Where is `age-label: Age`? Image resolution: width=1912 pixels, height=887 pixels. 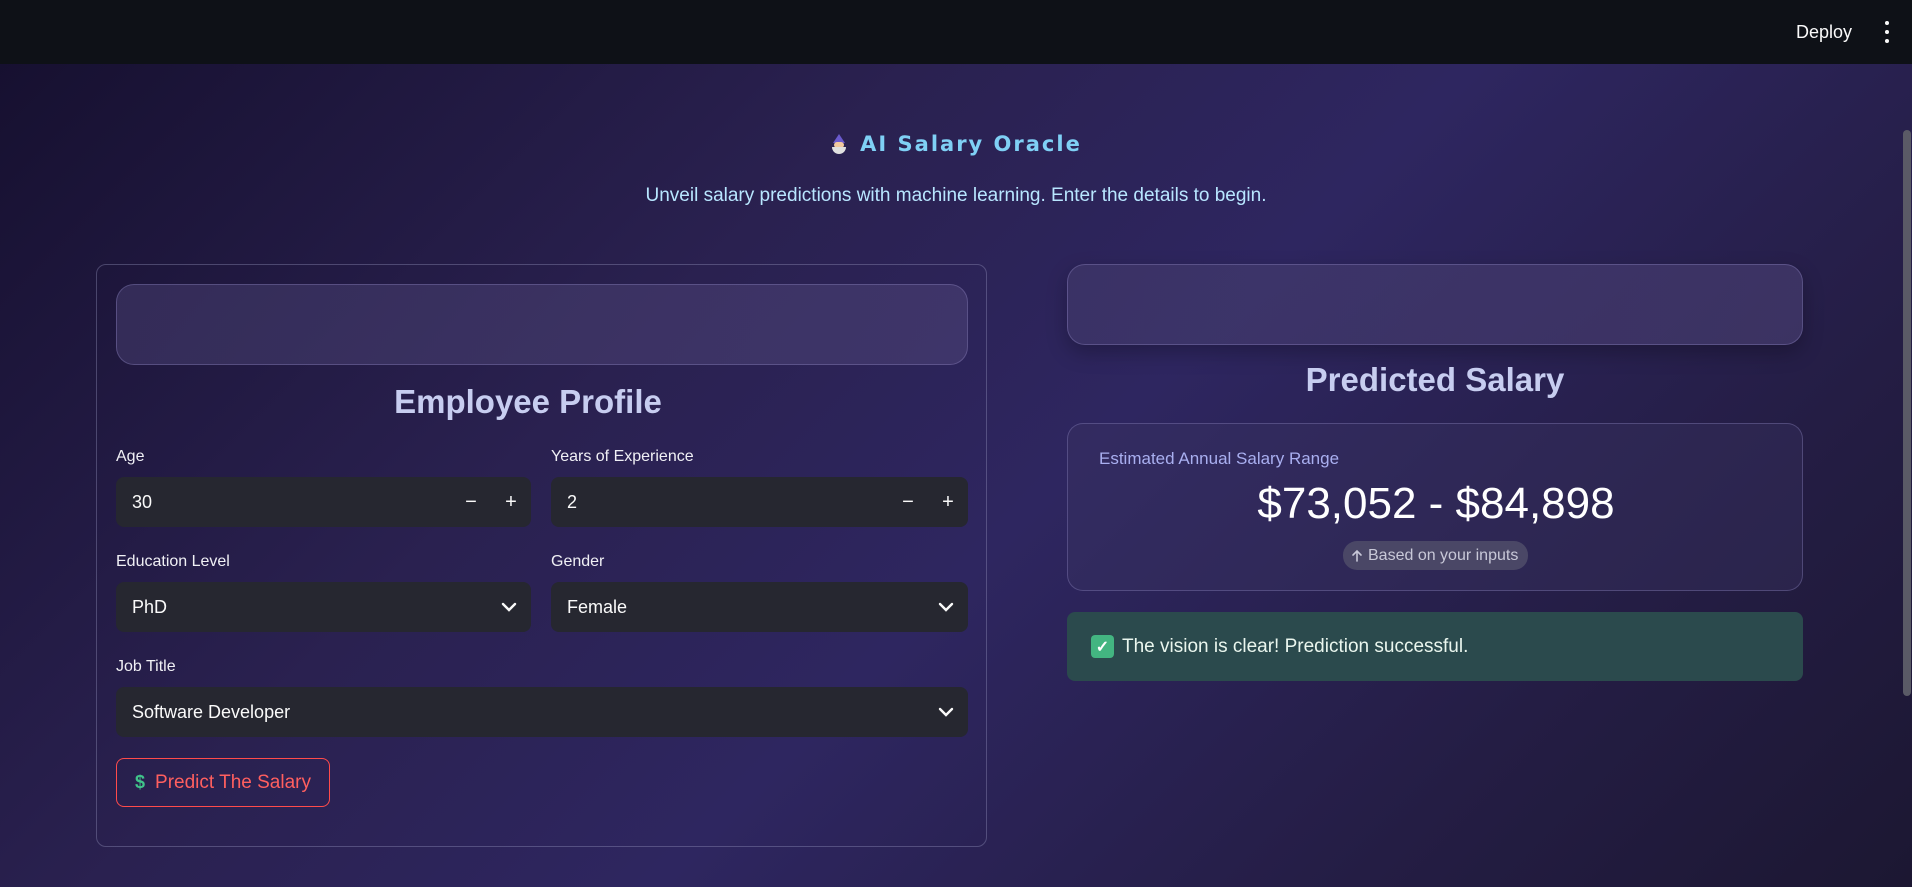 age-label: Age is located at coordinates (130, 456).